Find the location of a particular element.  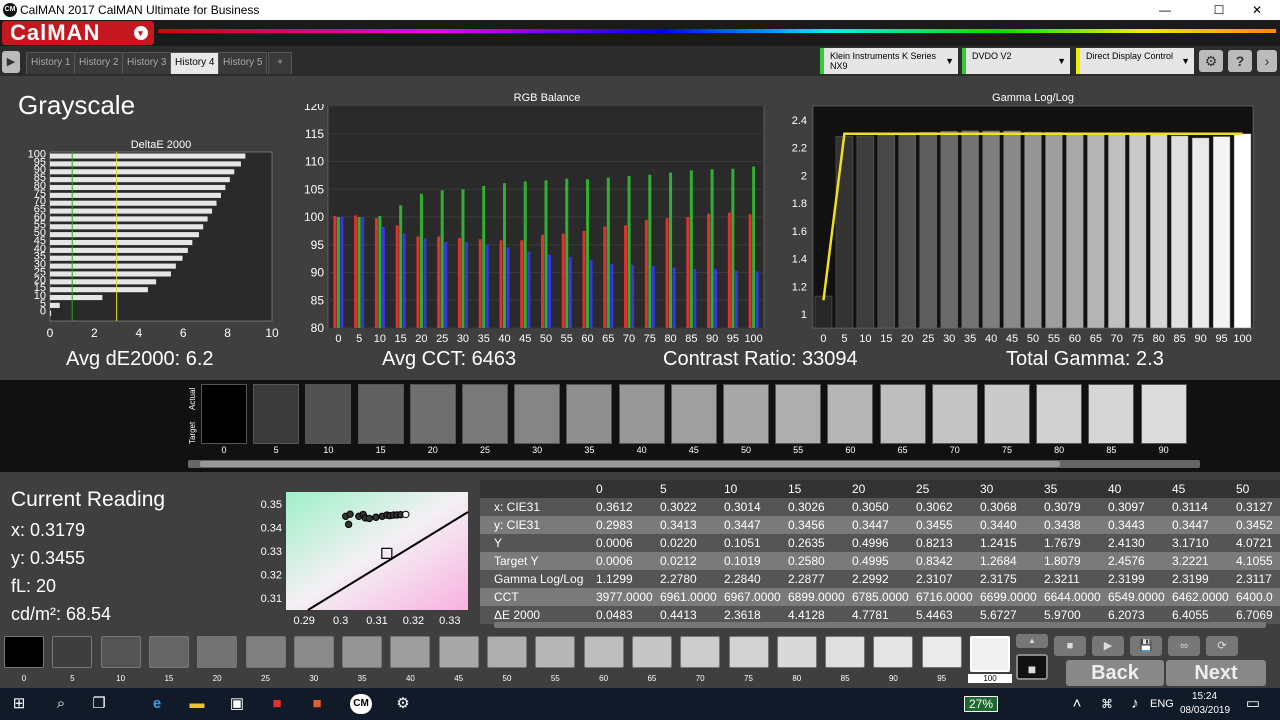

close-button: ✕ is located at coordinates (1257, 10).